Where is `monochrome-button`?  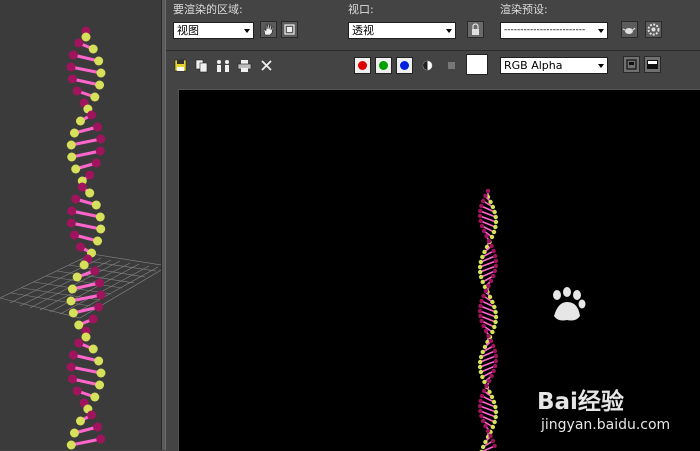 monochrome-button is located at coordinates (427, 65).